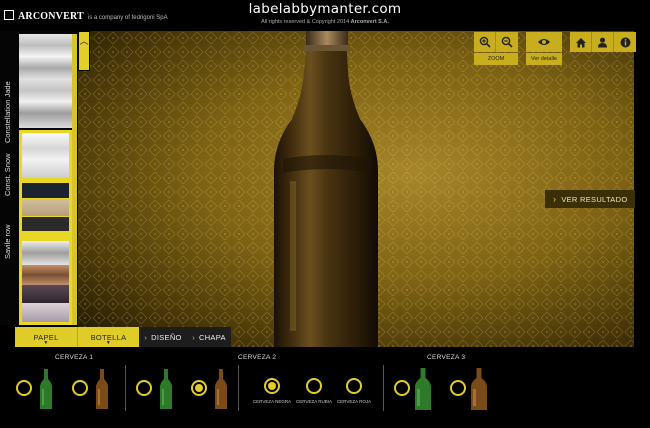 The height and width of the screenshot is (428, 650). I want to click on view-result-label: VER RESULTADO, so click(594, 199).